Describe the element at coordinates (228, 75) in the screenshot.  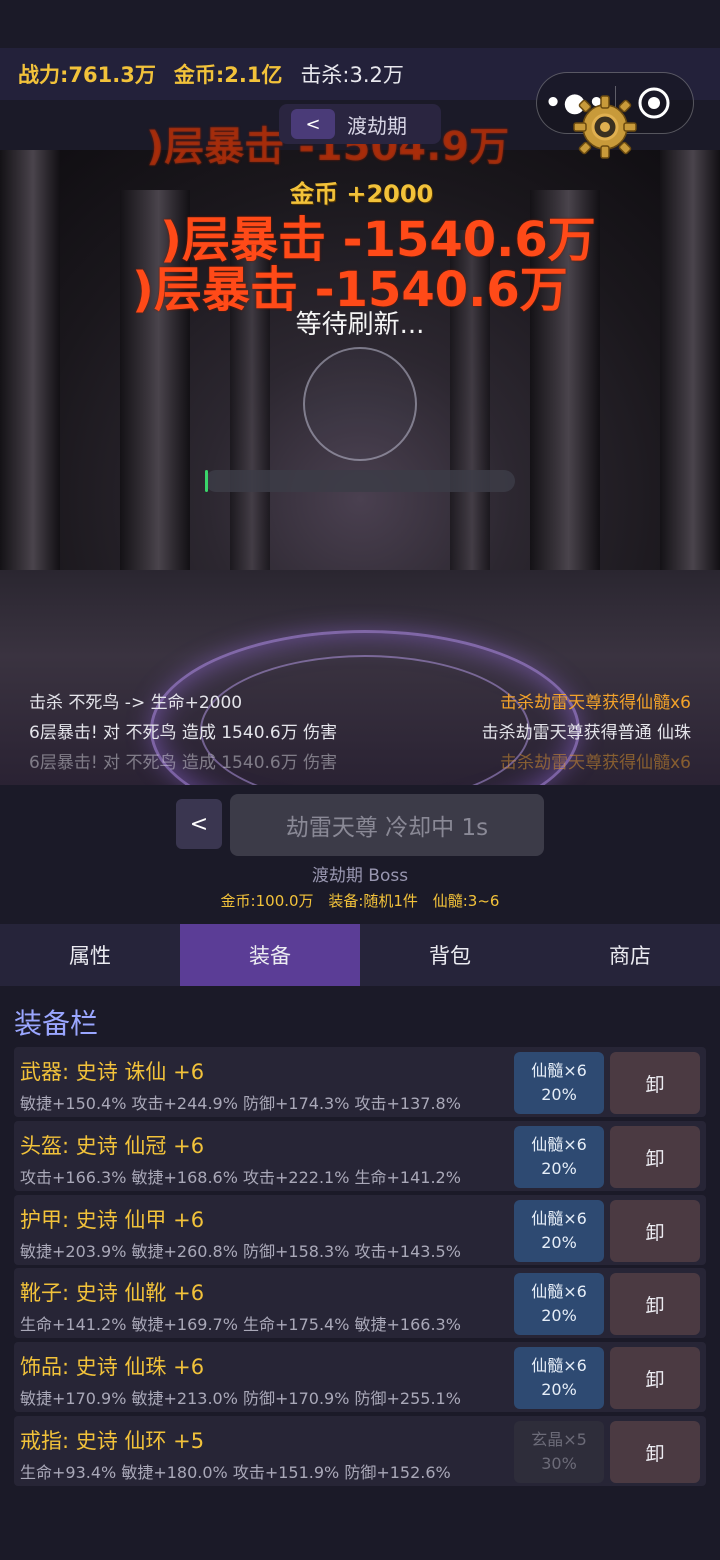
I see `gold-stat: 金币:2.1亿` at that location.